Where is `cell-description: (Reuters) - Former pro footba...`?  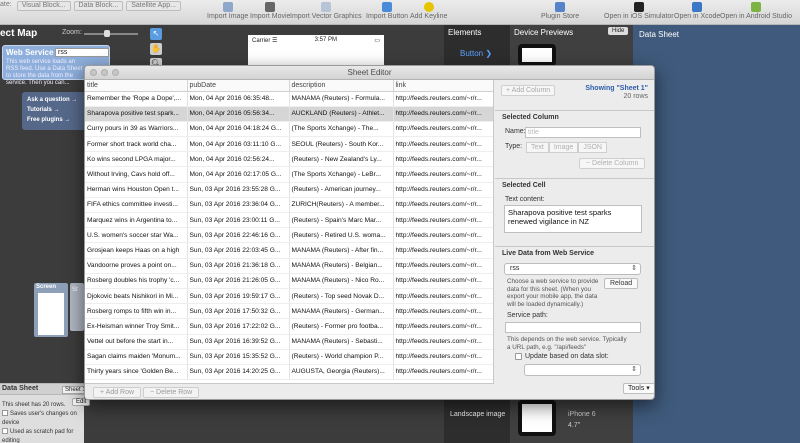
cell-description: (Reuters) - Former pro footba... is located at coordinates (341, 326).